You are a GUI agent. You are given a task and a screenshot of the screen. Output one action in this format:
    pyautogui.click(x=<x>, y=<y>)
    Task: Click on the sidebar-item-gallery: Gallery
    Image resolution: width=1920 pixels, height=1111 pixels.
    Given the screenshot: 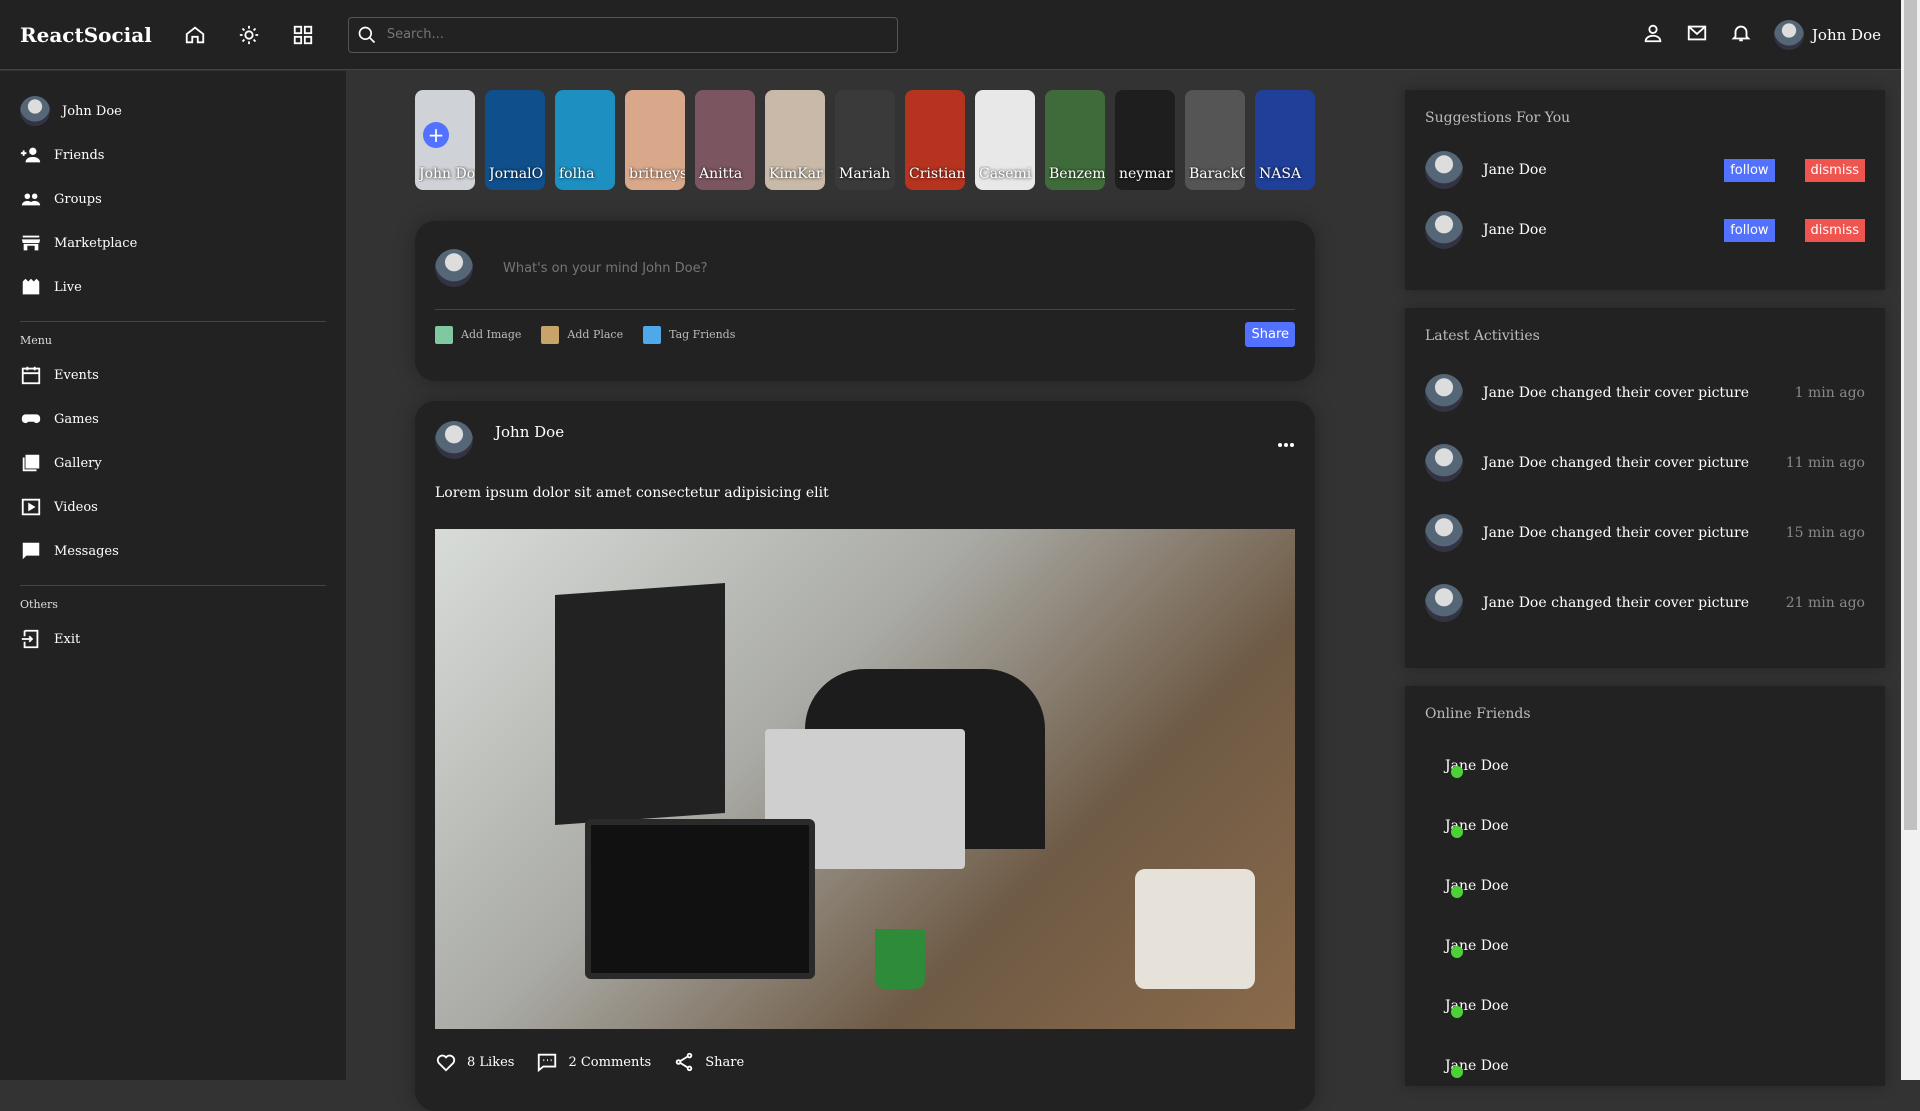 What is the action you would take?
    pyautogui.click(x=173, y=463)
    